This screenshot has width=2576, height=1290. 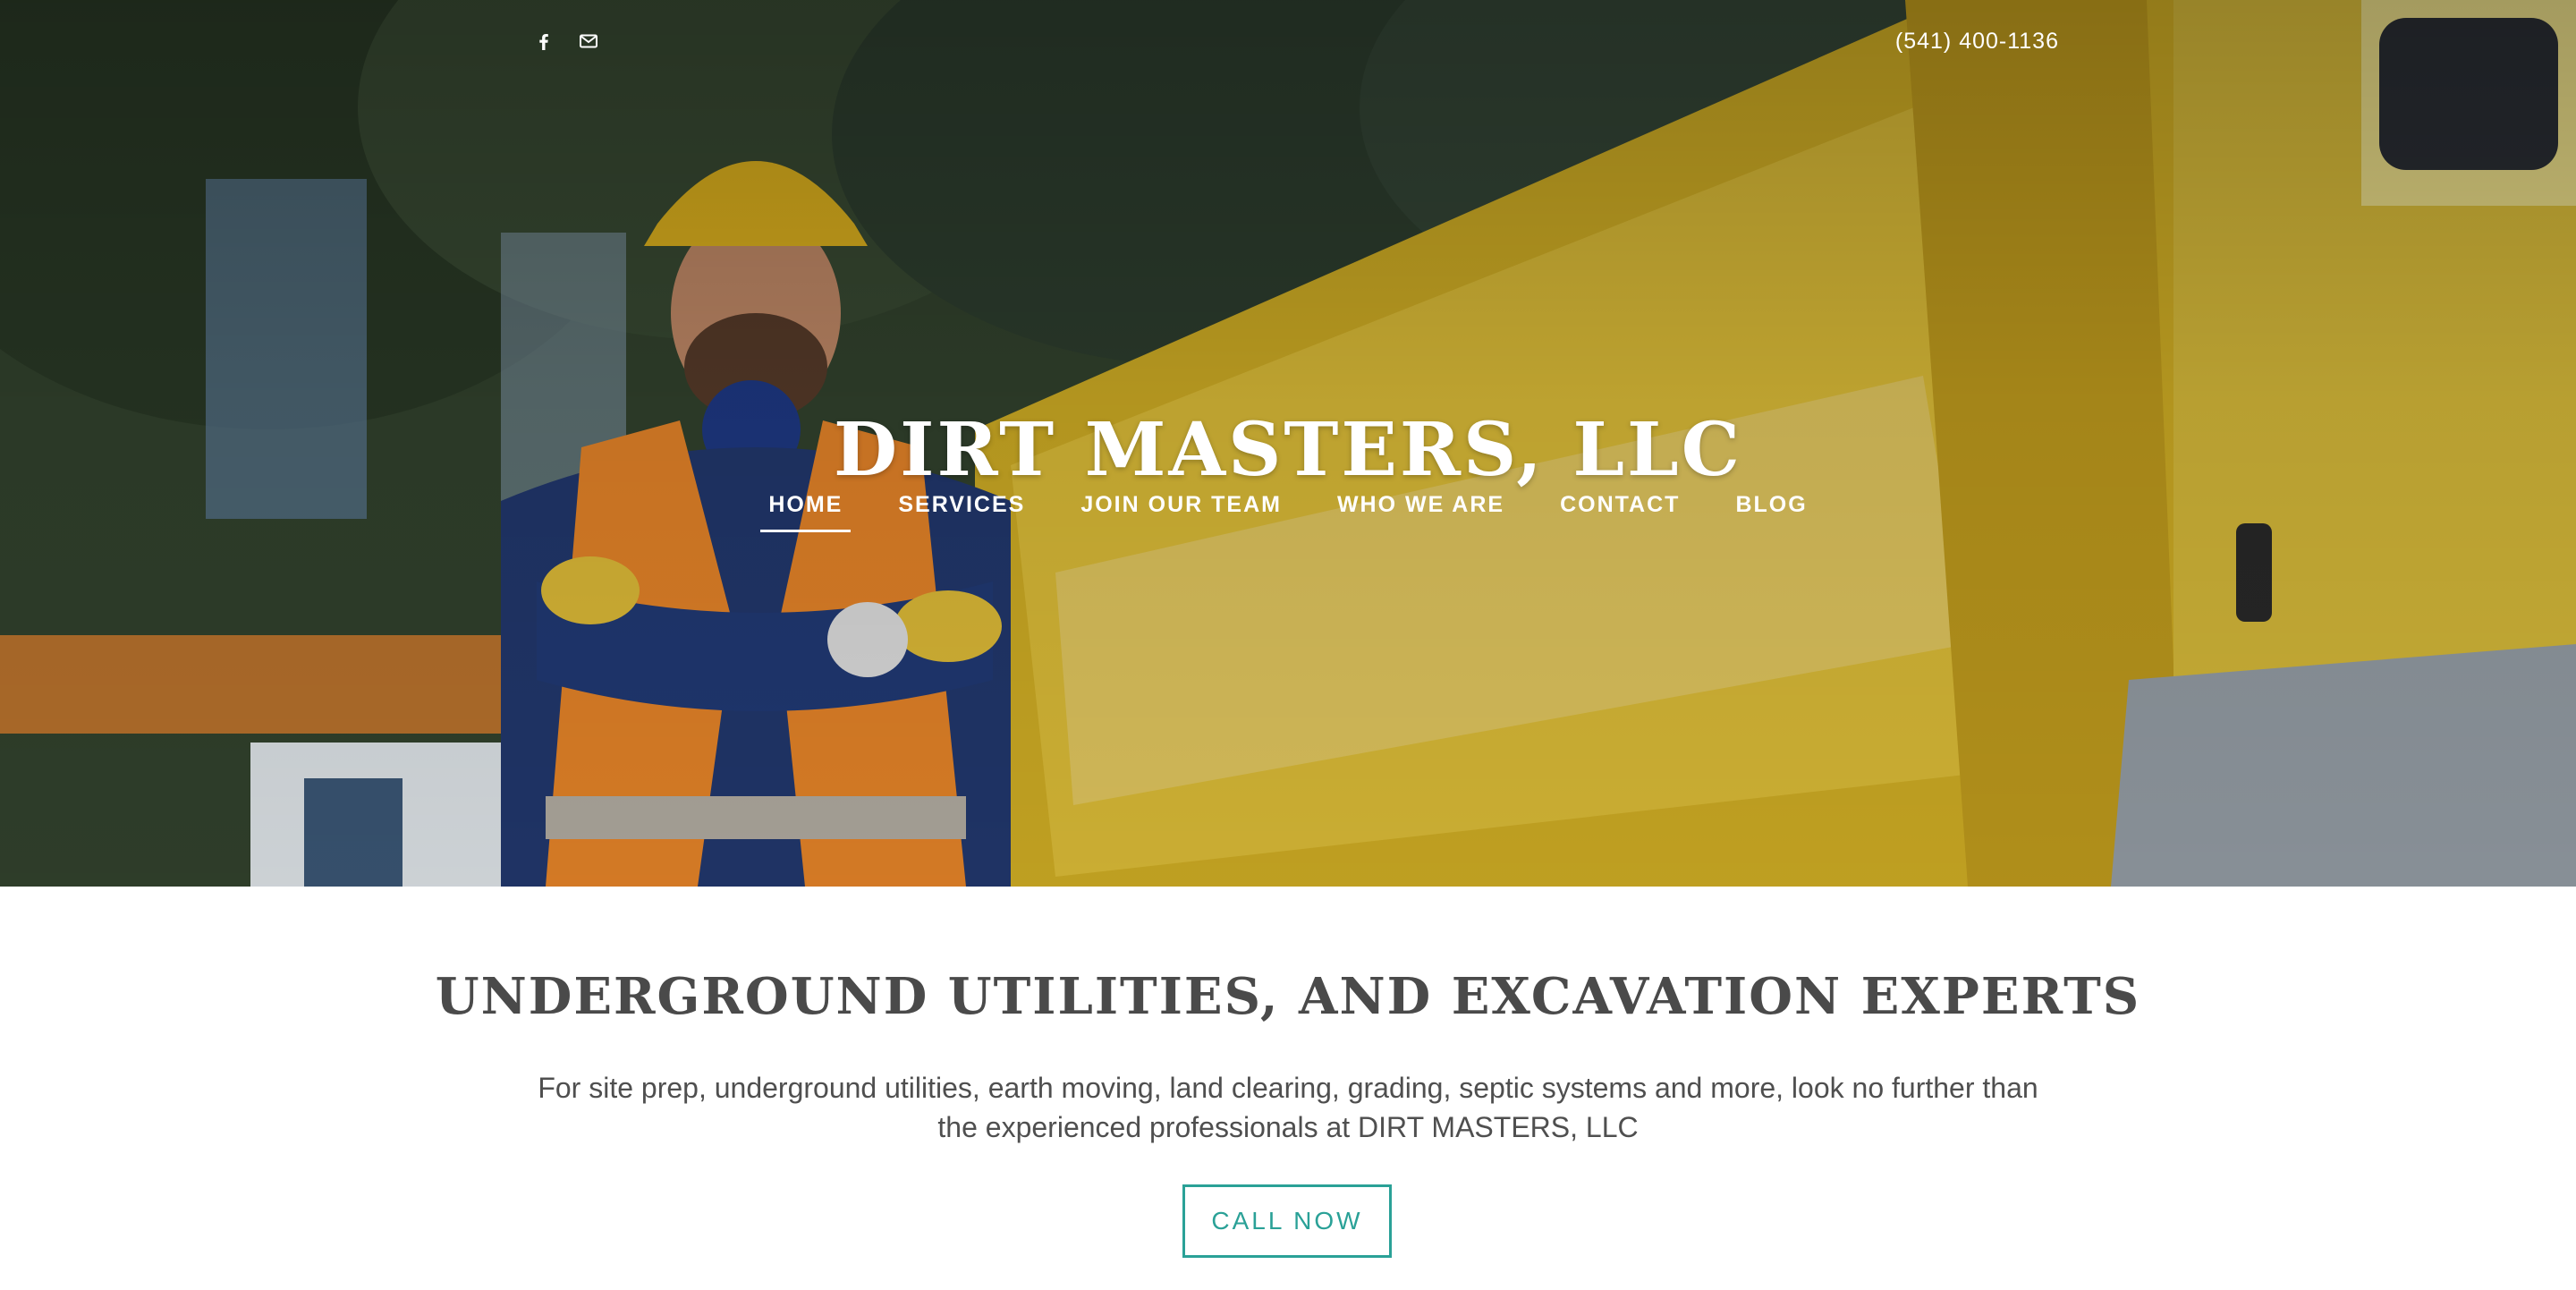 I want to click on nav-item-contact: CONTACT, so click(x=1620, y=512).